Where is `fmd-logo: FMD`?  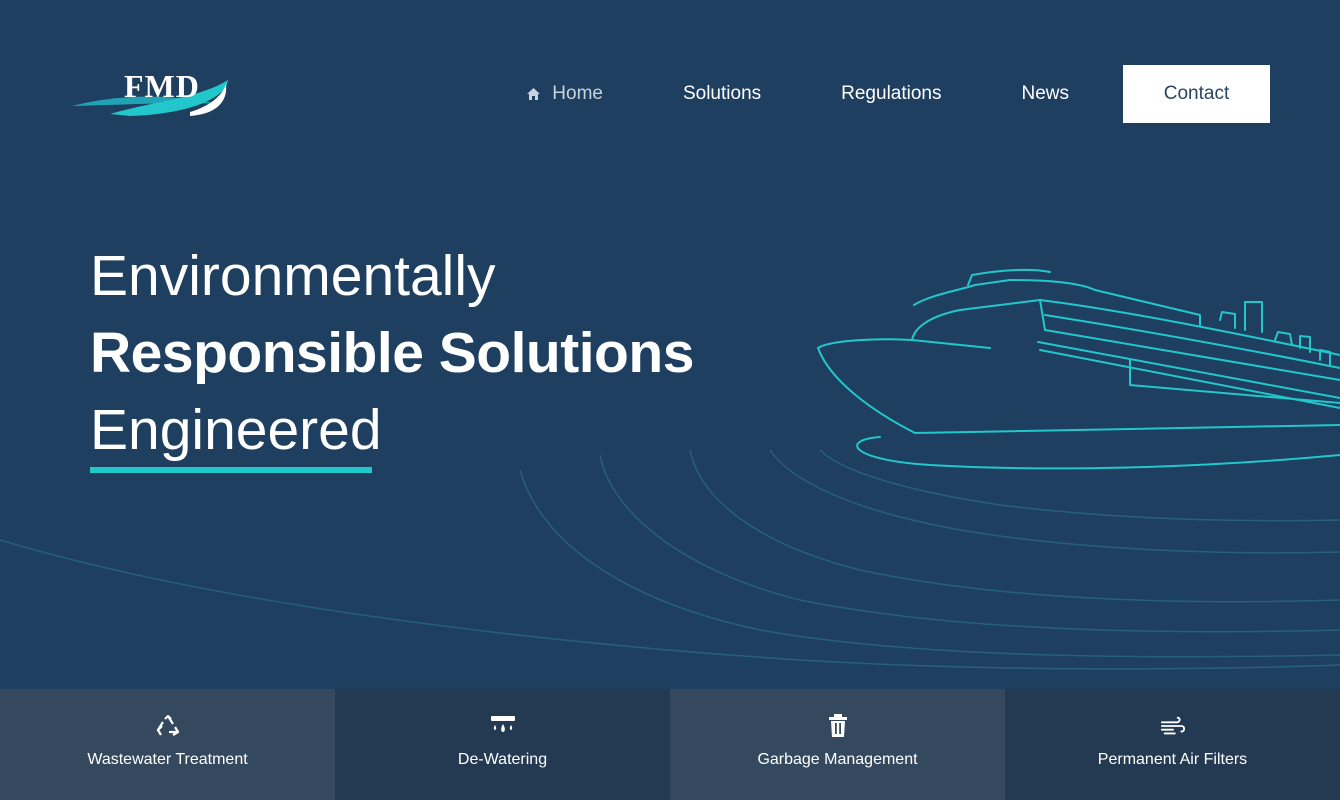 fmd-logo: FMD is located at coordinates (151, 93).